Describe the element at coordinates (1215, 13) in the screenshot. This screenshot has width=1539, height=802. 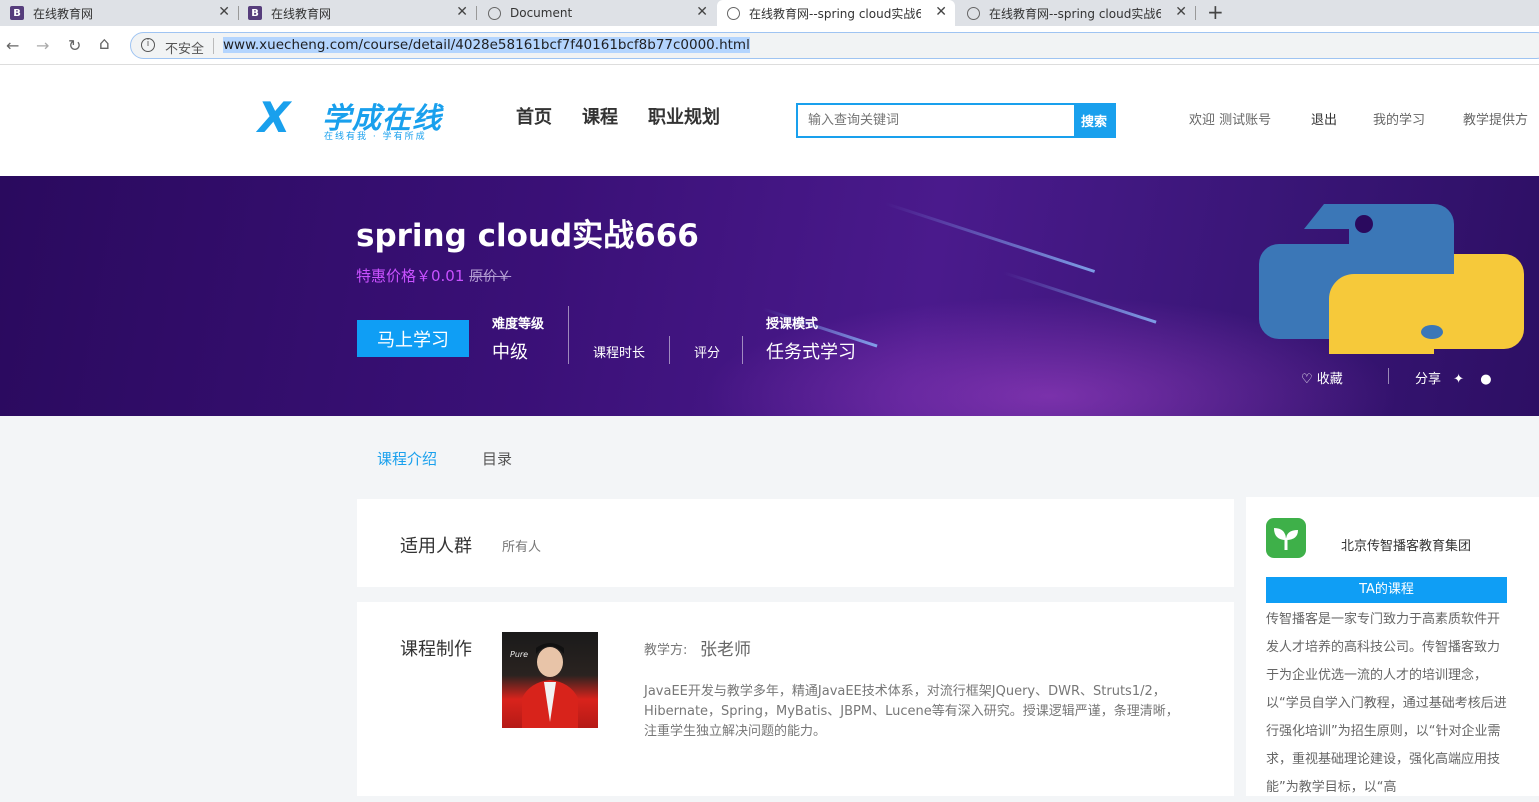
I see `new-tab-button: +` at that location.